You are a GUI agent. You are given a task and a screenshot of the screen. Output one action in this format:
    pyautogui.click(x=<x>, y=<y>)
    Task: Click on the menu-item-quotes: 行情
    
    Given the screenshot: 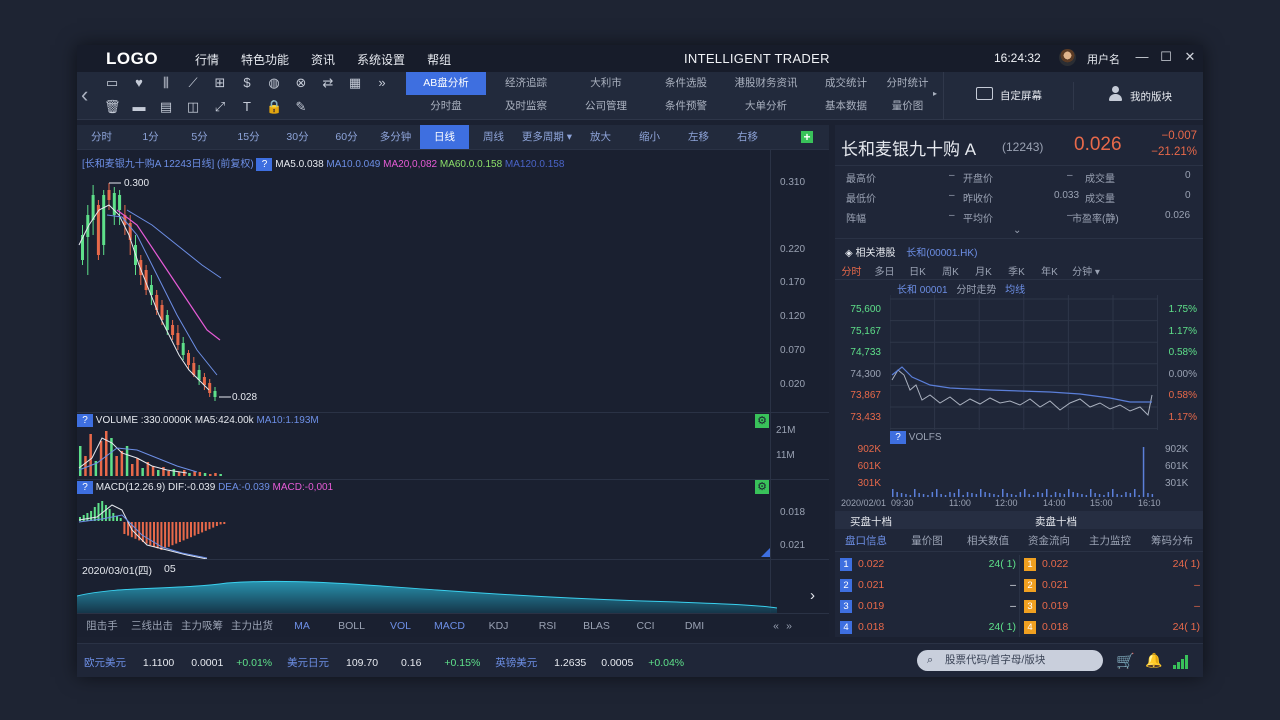 What is the action you would take?
    pyautogui.click(x=207, y=59)
    